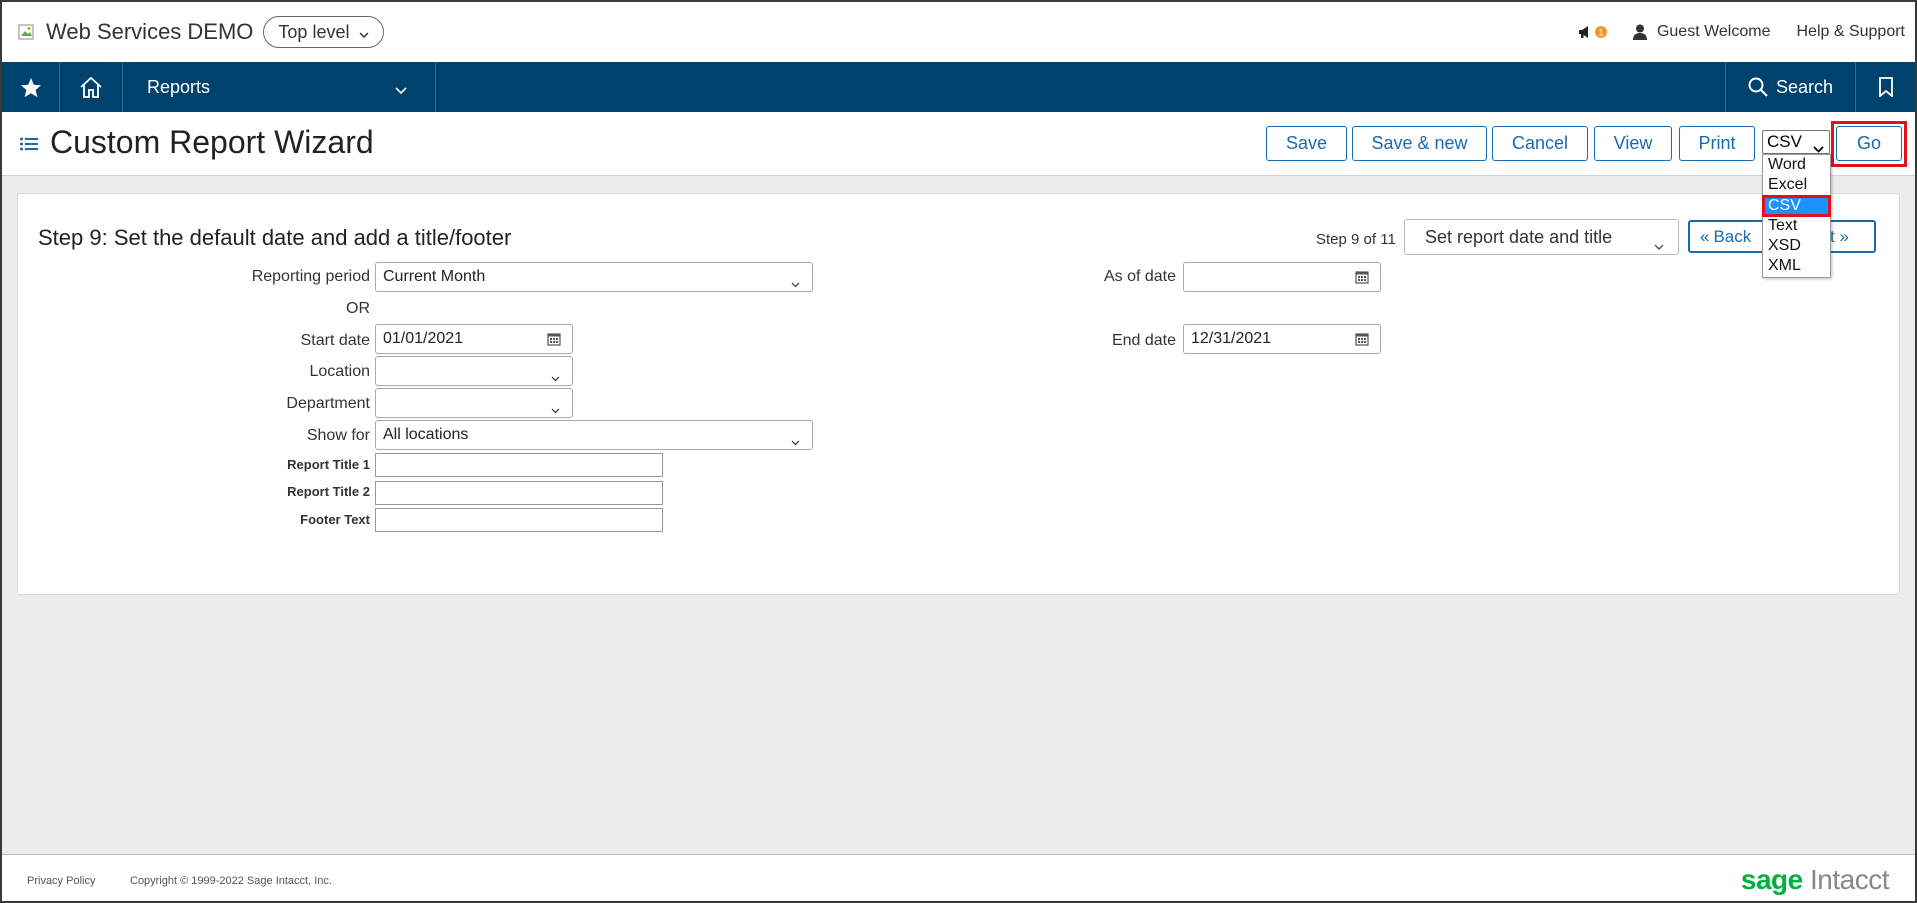  What do you see at coordinates (1705, 236) in the screenshot?
I see `double-chevron-left-icon: «` at bounding box center [1705, 236].